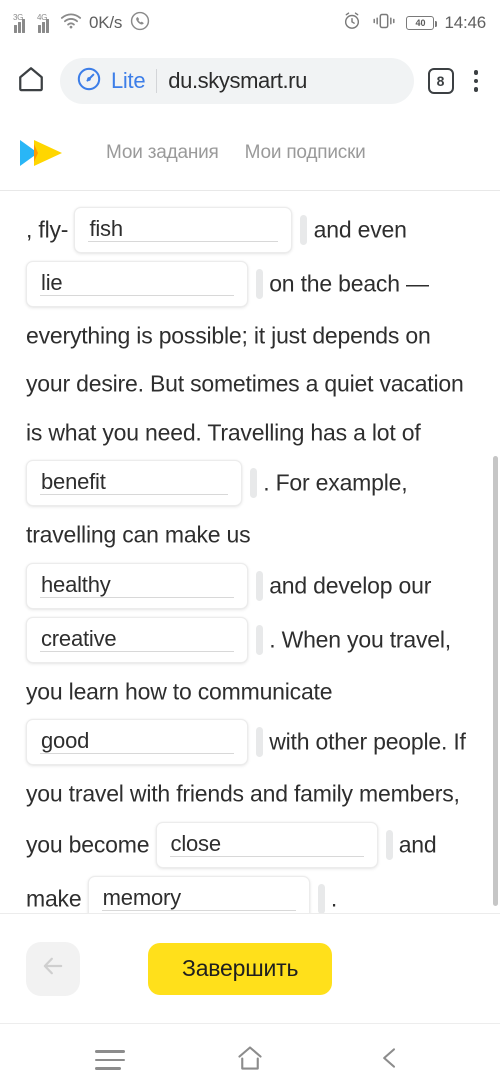  What do you see at coordinates (73, 482) in the screenshot?
I see `blank-value-3: benefit` at bounding box center [73, 482].